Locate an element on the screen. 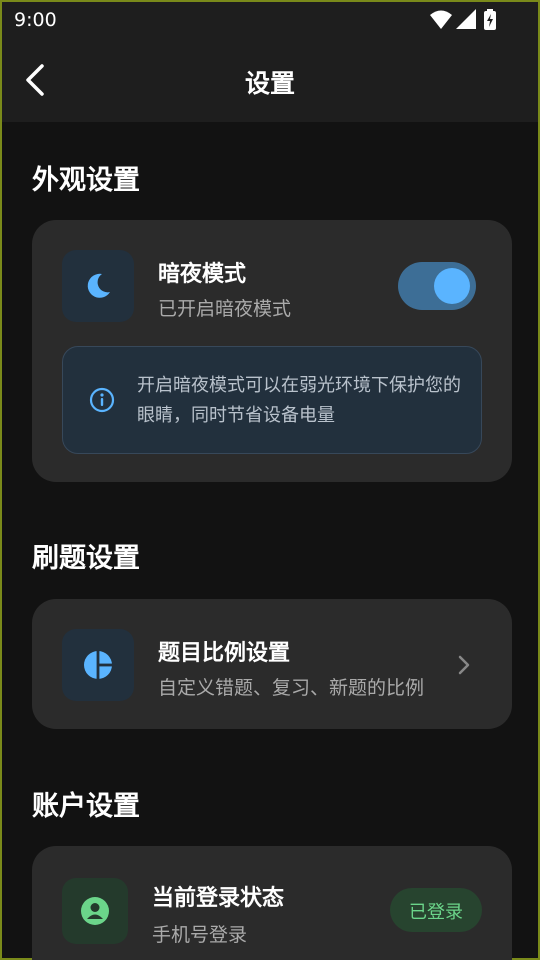 Image resolution: width=540 pixels, height=960 pixels. user-icon-box is located at coordinates (95, 911).